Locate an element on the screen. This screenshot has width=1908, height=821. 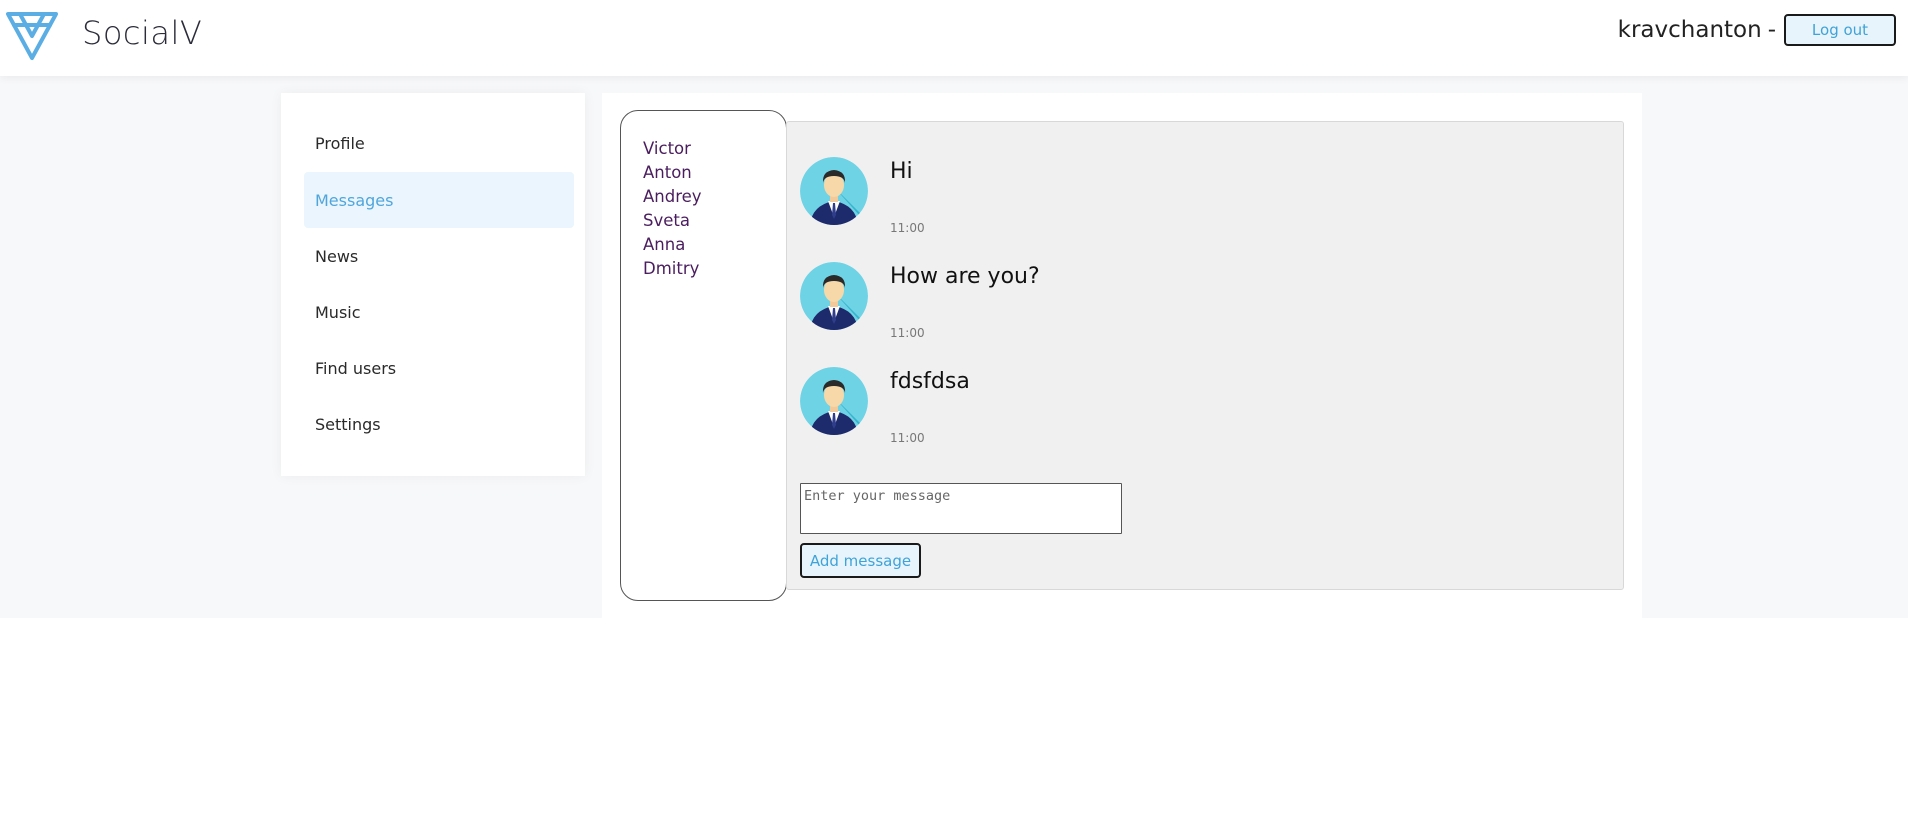
message-item: How are you? 11:00 is located at coordinates (1100, 305).